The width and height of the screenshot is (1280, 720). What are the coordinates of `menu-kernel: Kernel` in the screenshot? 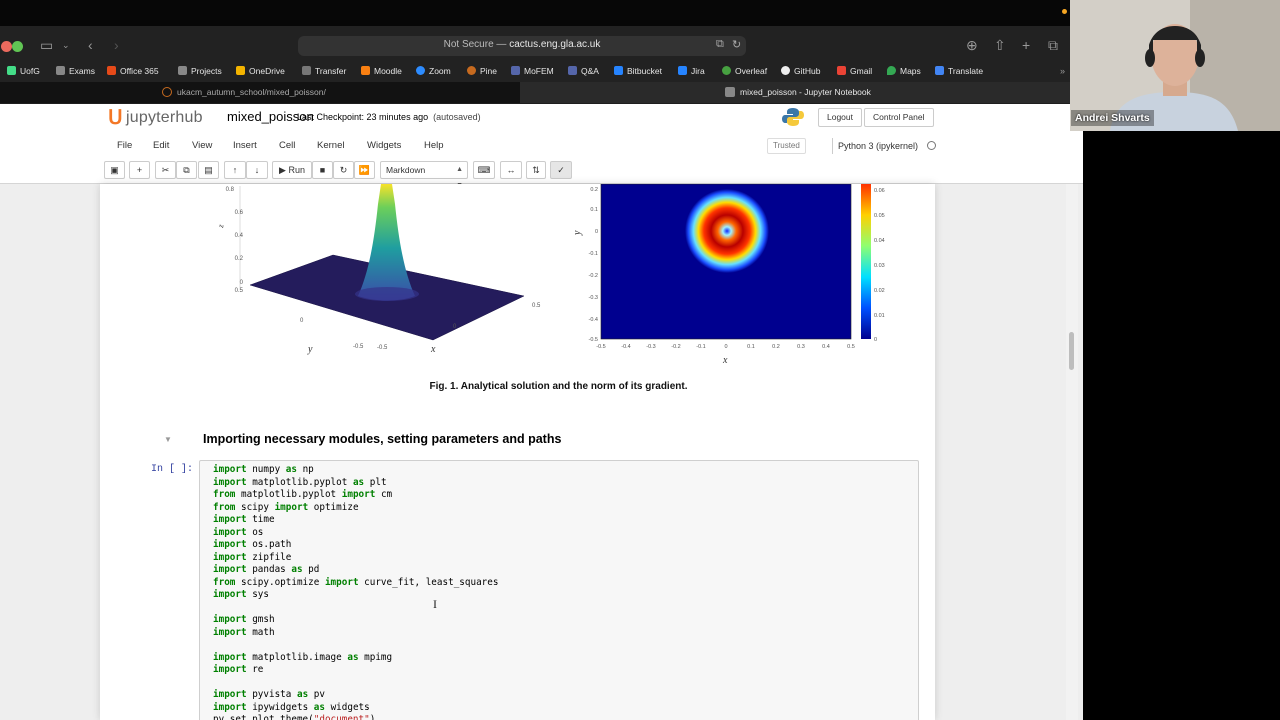 It's located at (330, 145).